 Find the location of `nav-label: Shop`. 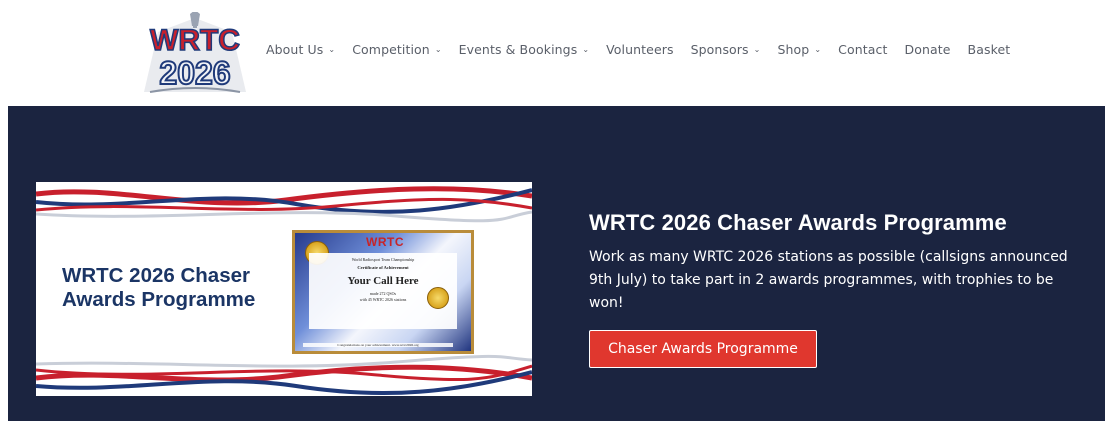

nav-label: Shop is located at coordinates (793, 49).